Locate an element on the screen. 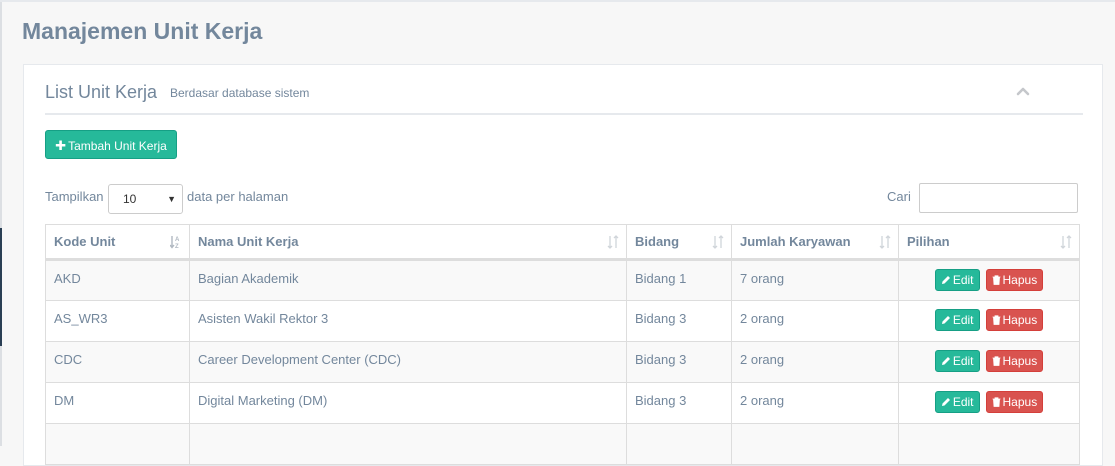 This screenshot has height=466, width=1115. cell-nama: Digital Marketing (DM) is located at coordinates (408, 403).